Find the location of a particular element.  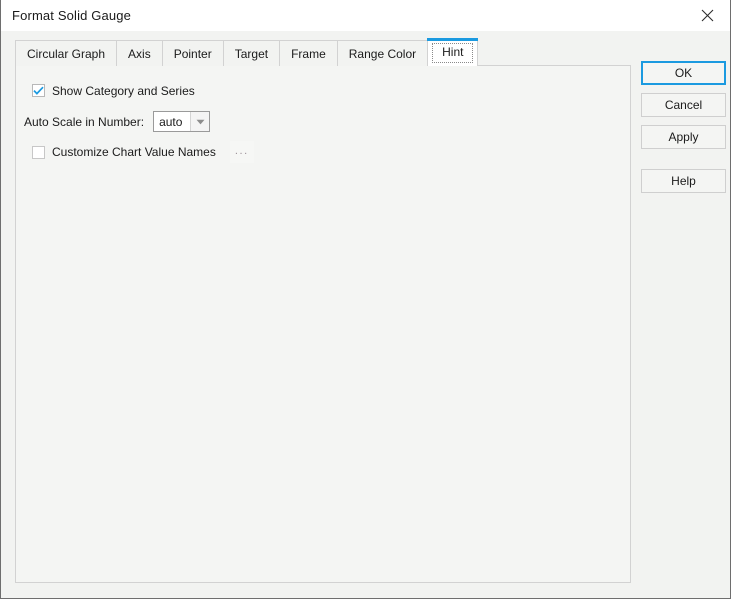

tab-label: Axis is located at coordinates (139, 53).